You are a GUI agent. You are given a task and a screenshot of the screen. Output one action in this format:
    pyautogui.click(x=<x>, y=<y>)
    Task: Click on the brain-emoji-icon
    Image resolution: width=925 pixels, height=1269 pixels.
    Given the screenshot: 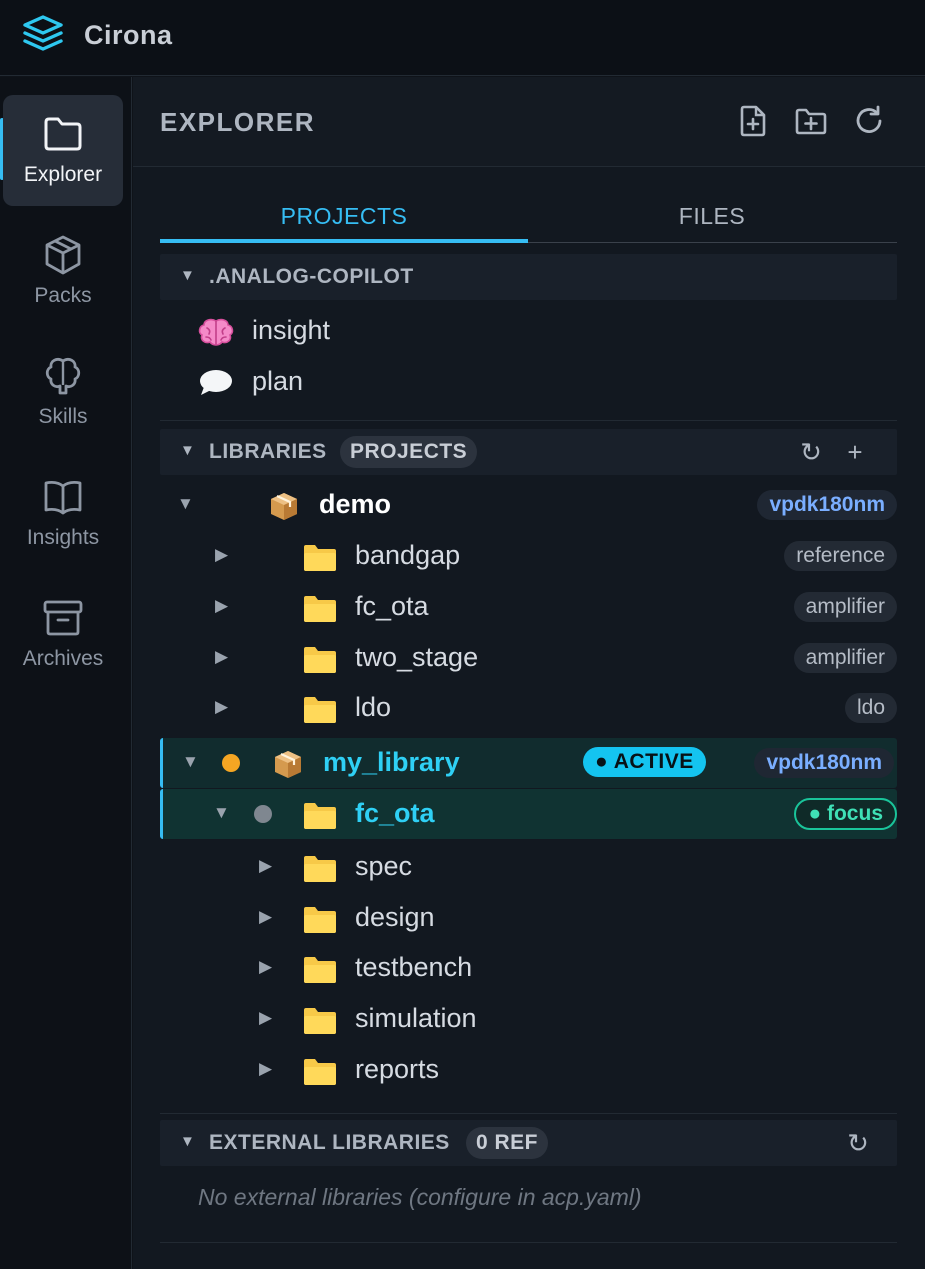 What is the action you would take?
    pyautogui.click(x=216, y=332)
    